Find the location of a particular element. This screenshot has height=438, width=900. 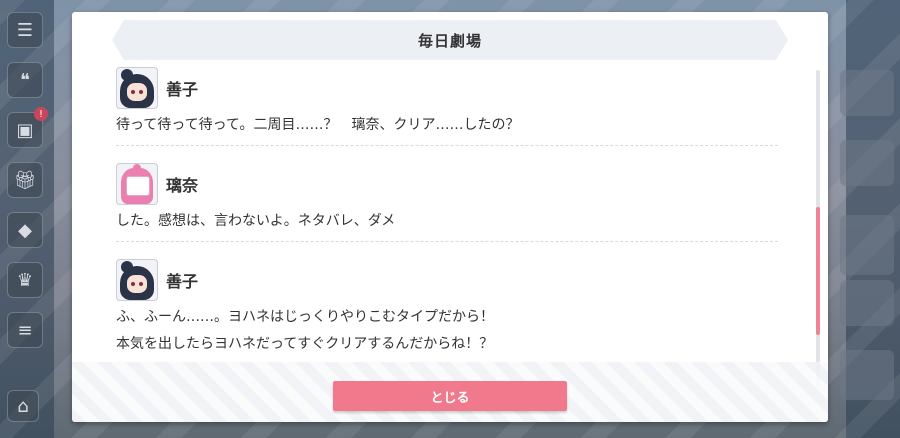

scrollbar-thumb is located at coordinates (818, 271).